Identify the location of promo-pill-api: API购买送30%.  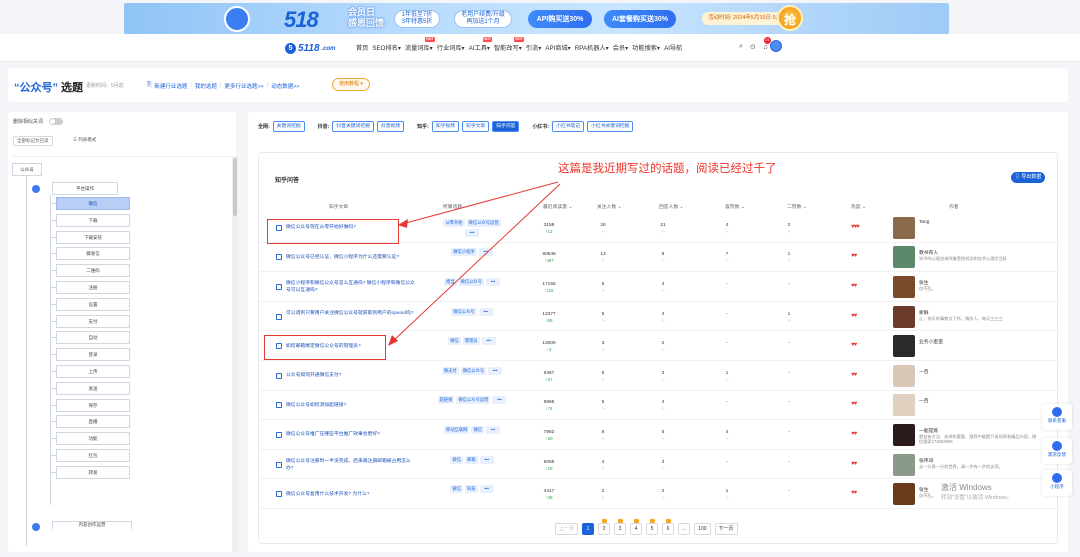
(560, 19).